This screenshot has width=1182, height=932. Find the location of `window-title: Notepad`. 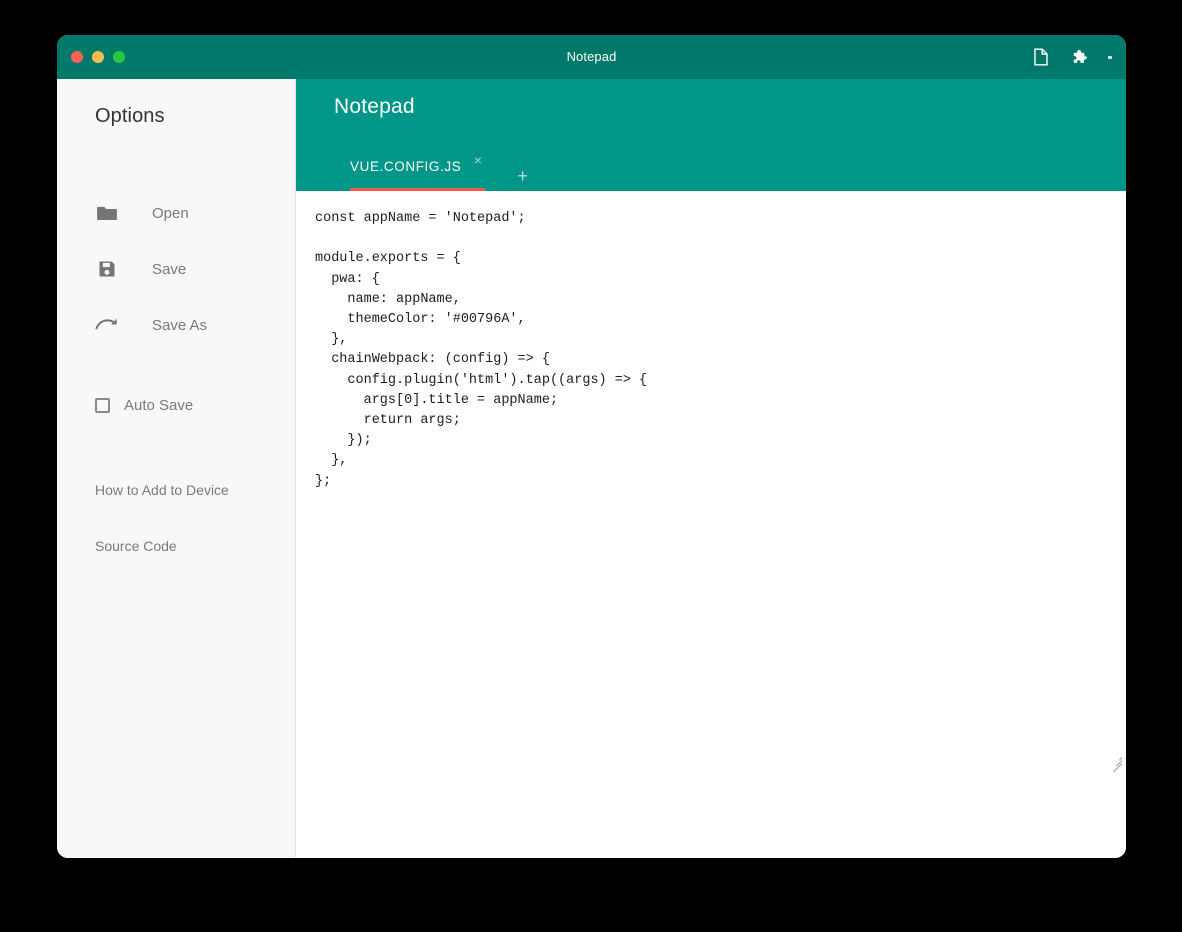

window-title: Notepad is located at coordinates (591, 56).